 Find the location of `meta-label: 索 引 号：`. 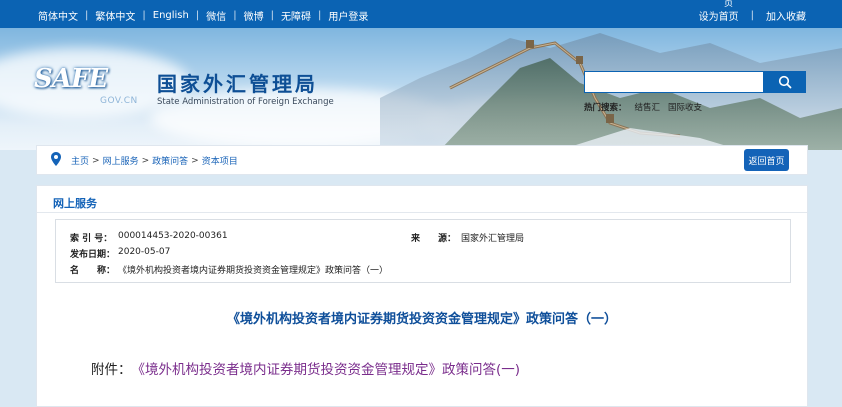

meta-label: 索 引 号： is located at coordinates (91, 239).